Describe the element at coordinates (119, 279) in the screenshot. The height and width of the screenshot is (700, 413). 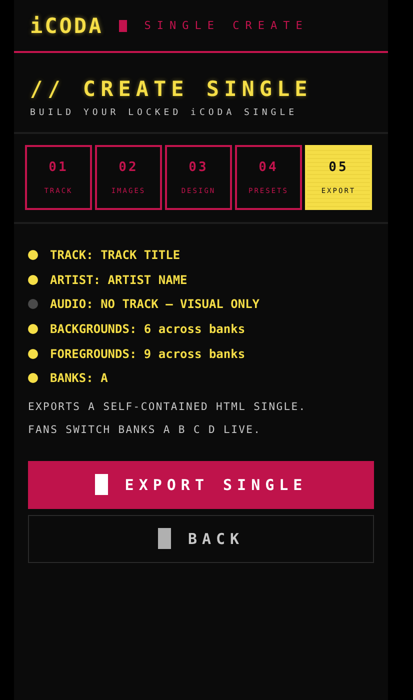
I see `summary-item: ARTIST: ARTIST NAME` at that location.